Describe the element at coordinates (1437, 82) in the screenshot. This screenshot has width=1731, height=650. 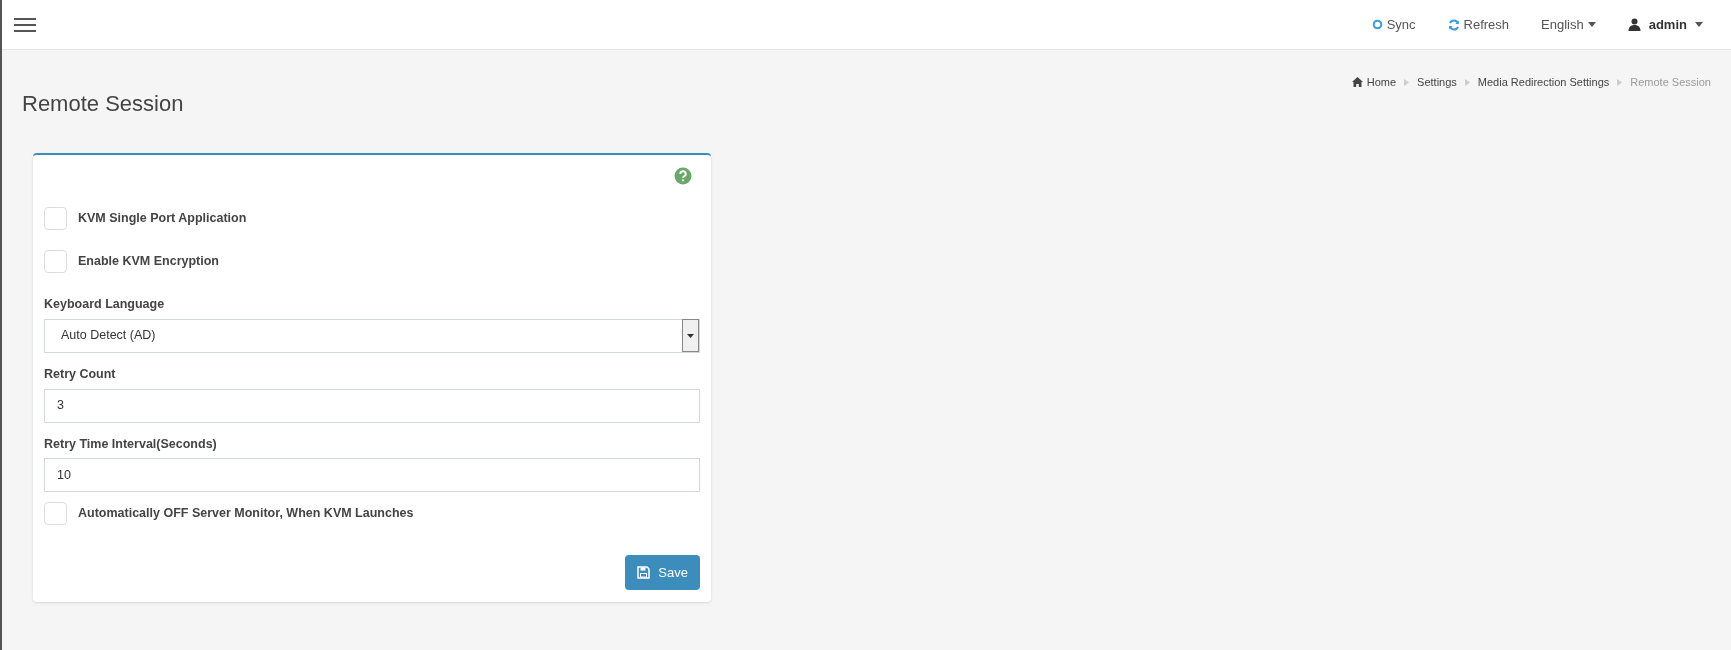
I see `breadcrumb-link: Settings` at that location.